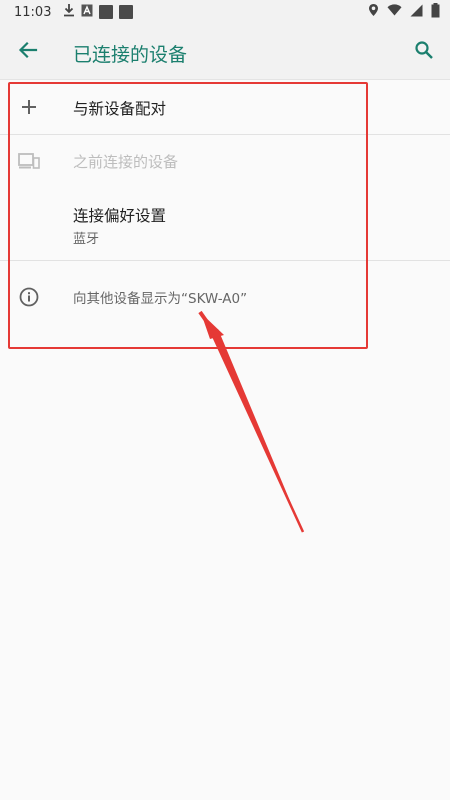 The image size is (450, 800). What do you see at coordinates (33, 12) in the screenshot?
I see `status-time: 11:03` at bounding box center [33, 12].